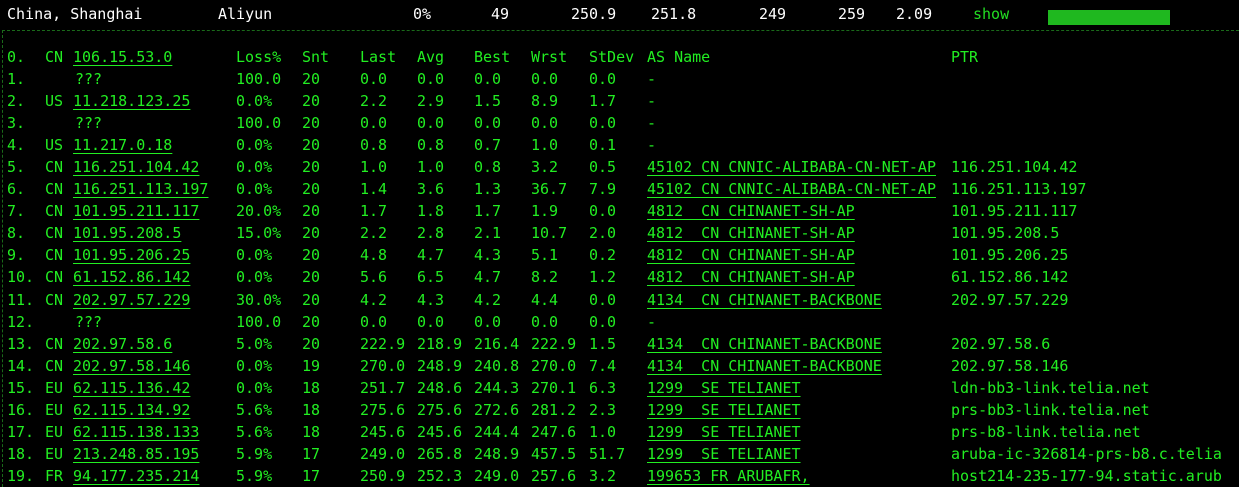 The image size is (1239, 487). Describe the element at coordinates (16, 123) in the screenshot. I see `hop-index: 3.` at that location.